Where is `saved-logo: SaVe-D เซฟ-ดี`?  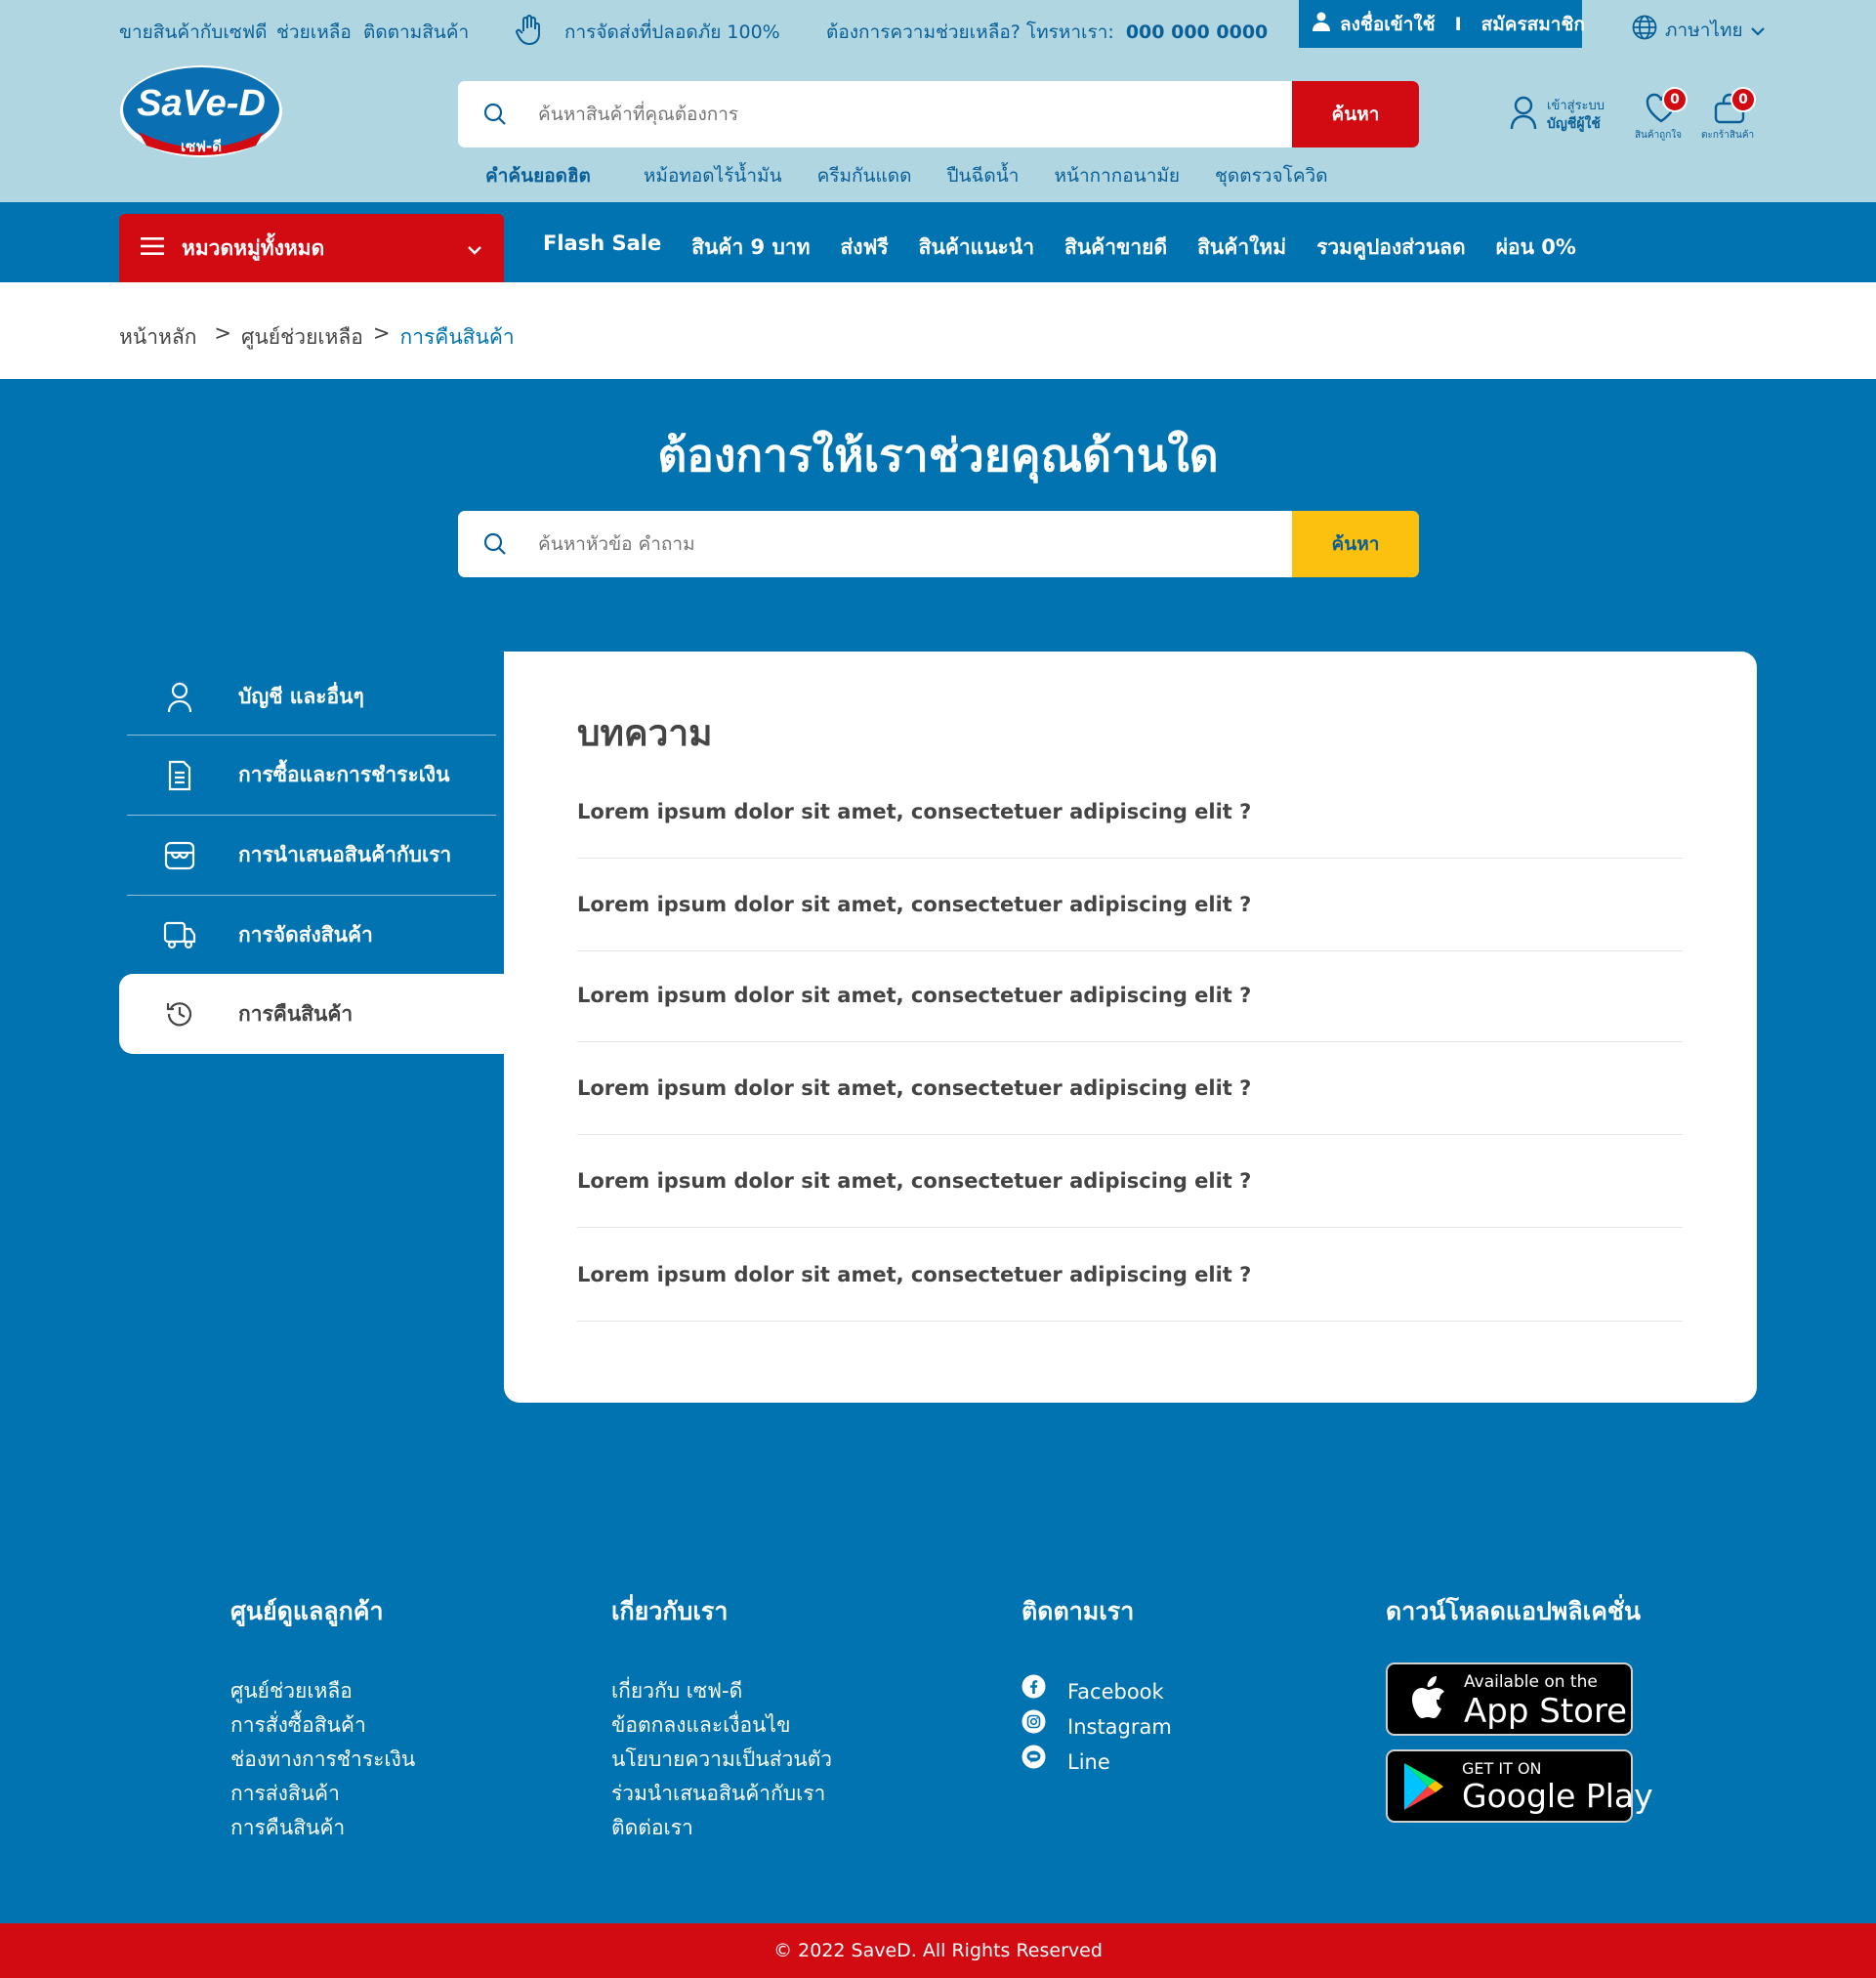 saved-logo: SaVe-D เซฟ-ดี is located at coordinates (201, 111).